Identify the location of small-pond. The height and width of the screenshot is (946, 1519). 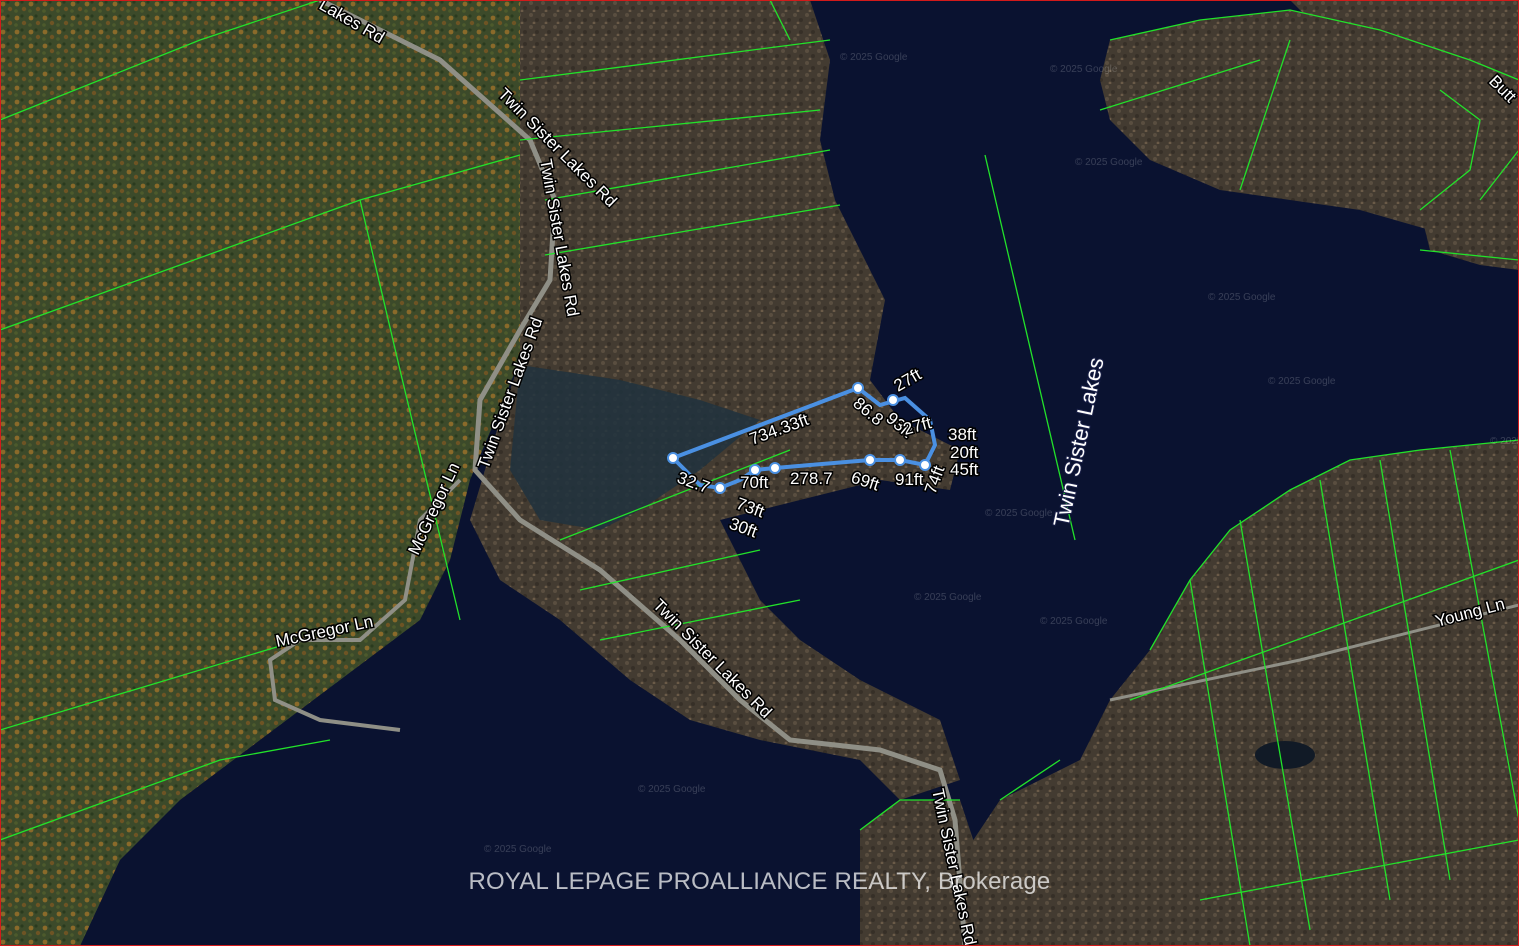
(1285, 755).